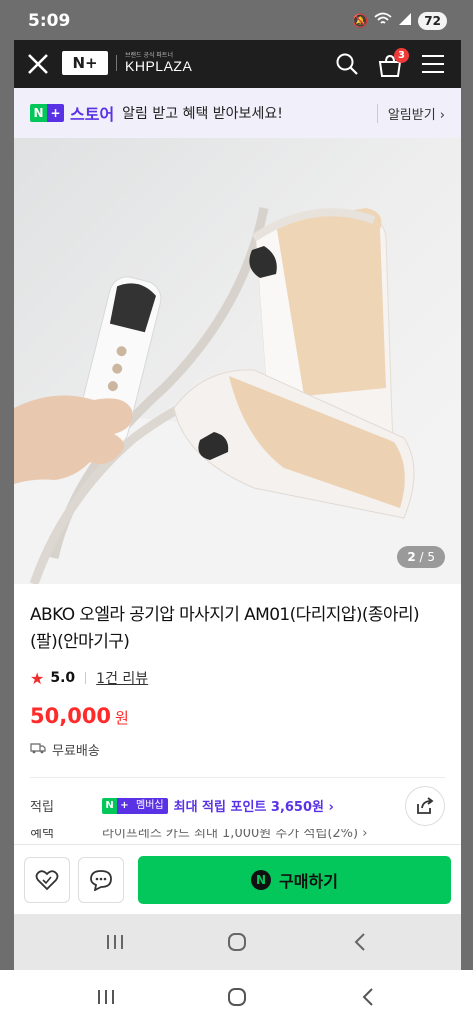 This screenshot has width=473, height=1024. Describe the element at coordinates (235, 835) in the screenshot. I see `benefit-text: 라이프레즈 카드 최대 1,000원 추가 적립(2%) ›` at that location.